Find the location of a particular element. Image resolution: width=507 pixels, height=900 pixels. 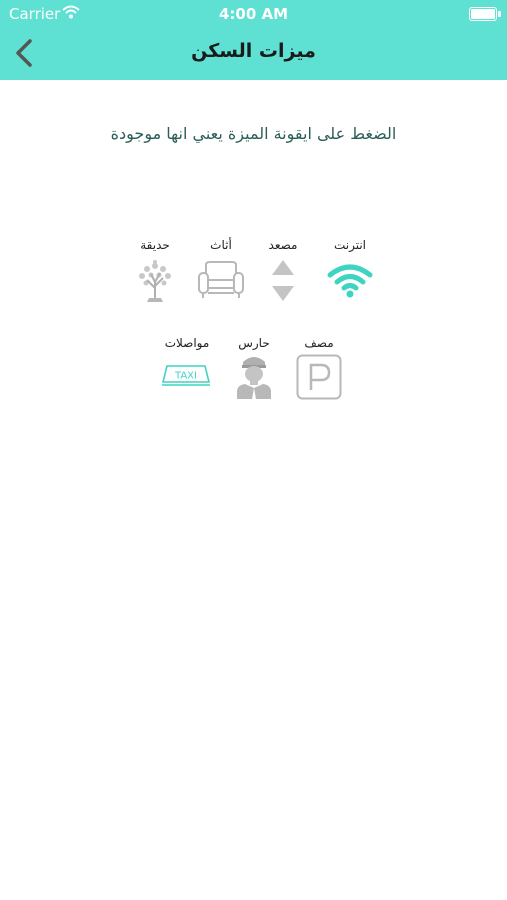

page-title: ميزات السكن is located at coordinates (253, 51).